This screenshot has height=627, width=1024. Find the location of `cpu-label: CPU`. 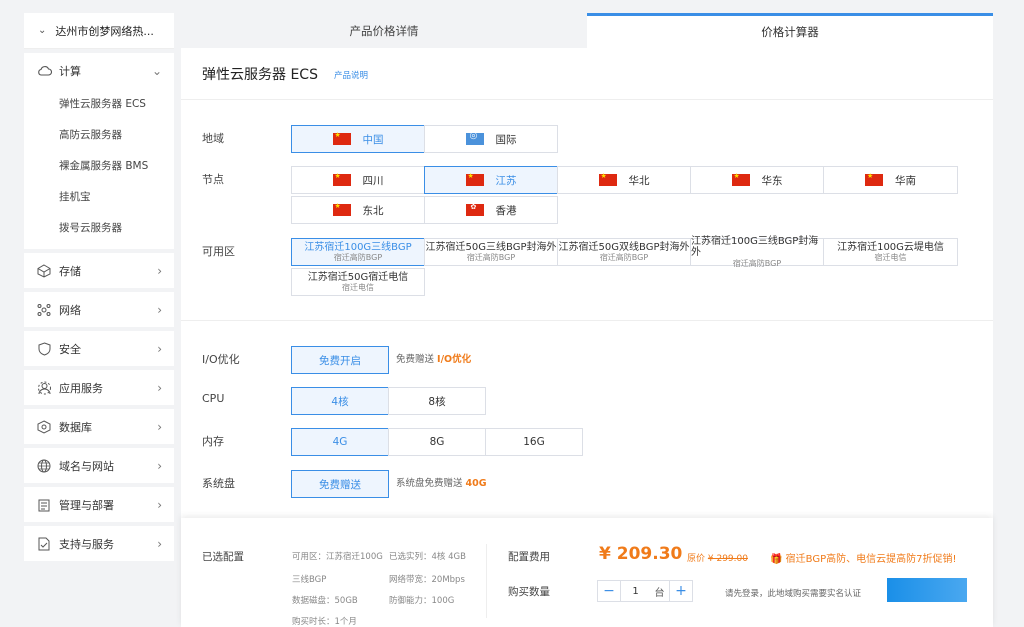

cpu-label: CPU is located at coordinates (213, 398).